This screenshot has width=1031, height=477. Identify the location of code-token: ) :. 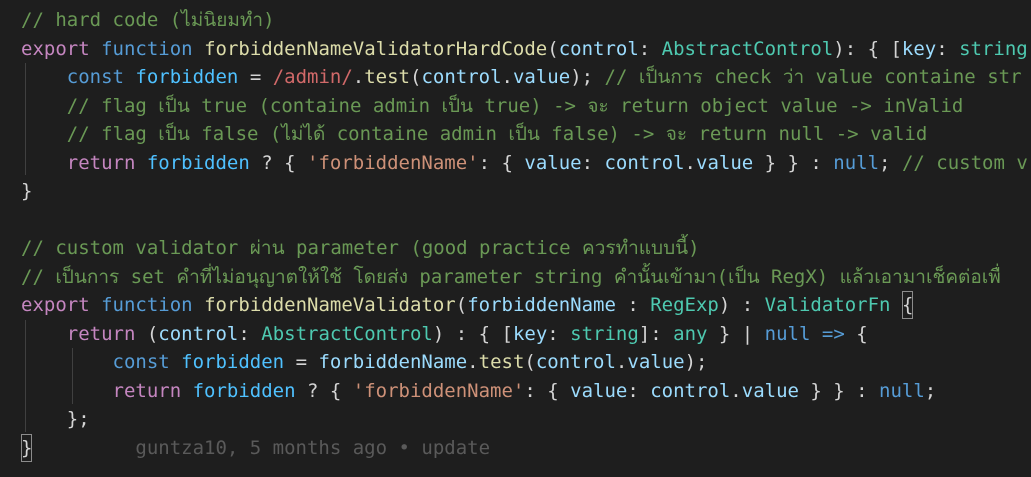
(741, 305).